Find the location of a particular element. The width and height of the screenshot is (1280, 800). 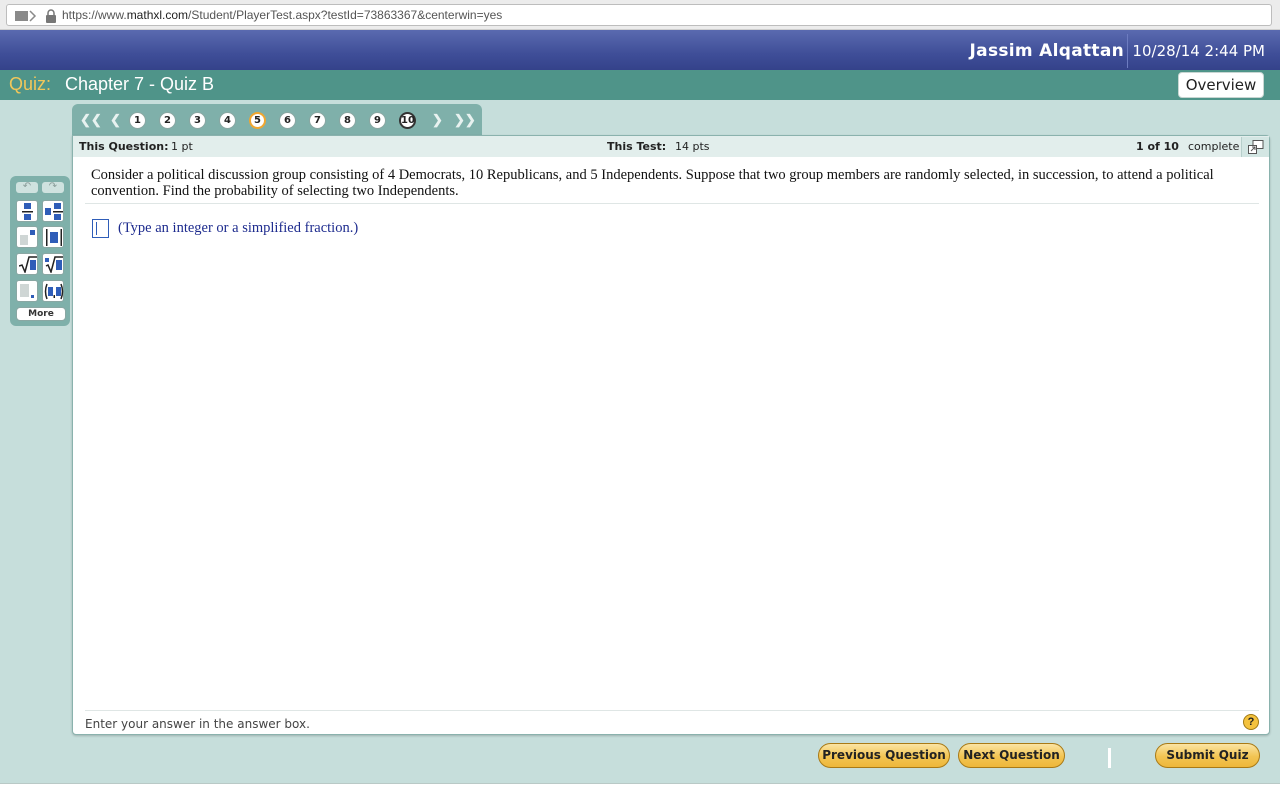

fraction-icon is located at coordinates (27, 211).